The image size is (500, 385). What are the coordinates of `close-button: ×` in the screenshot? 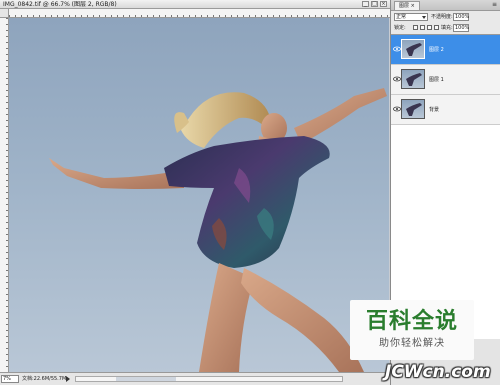 It's located at (383, 4).